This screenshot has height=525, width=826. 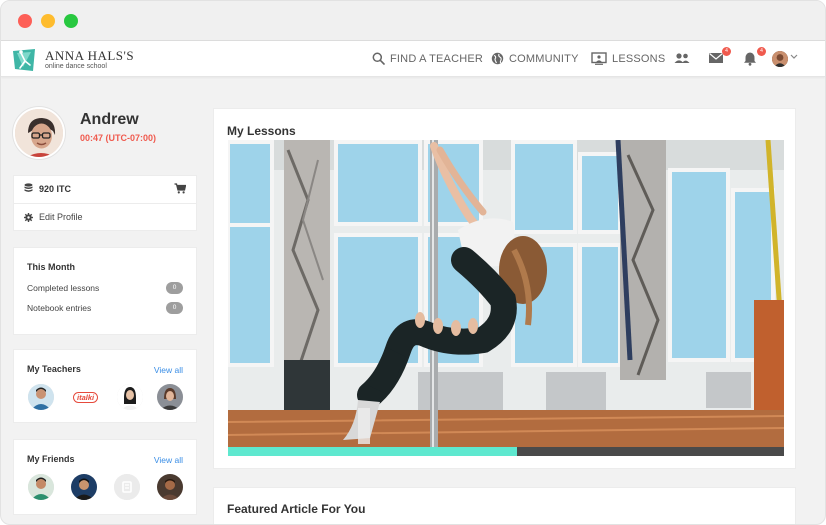 I want to click on profile-local-time: 00:47 (UTC-07:00), so click(x=118, y=138).